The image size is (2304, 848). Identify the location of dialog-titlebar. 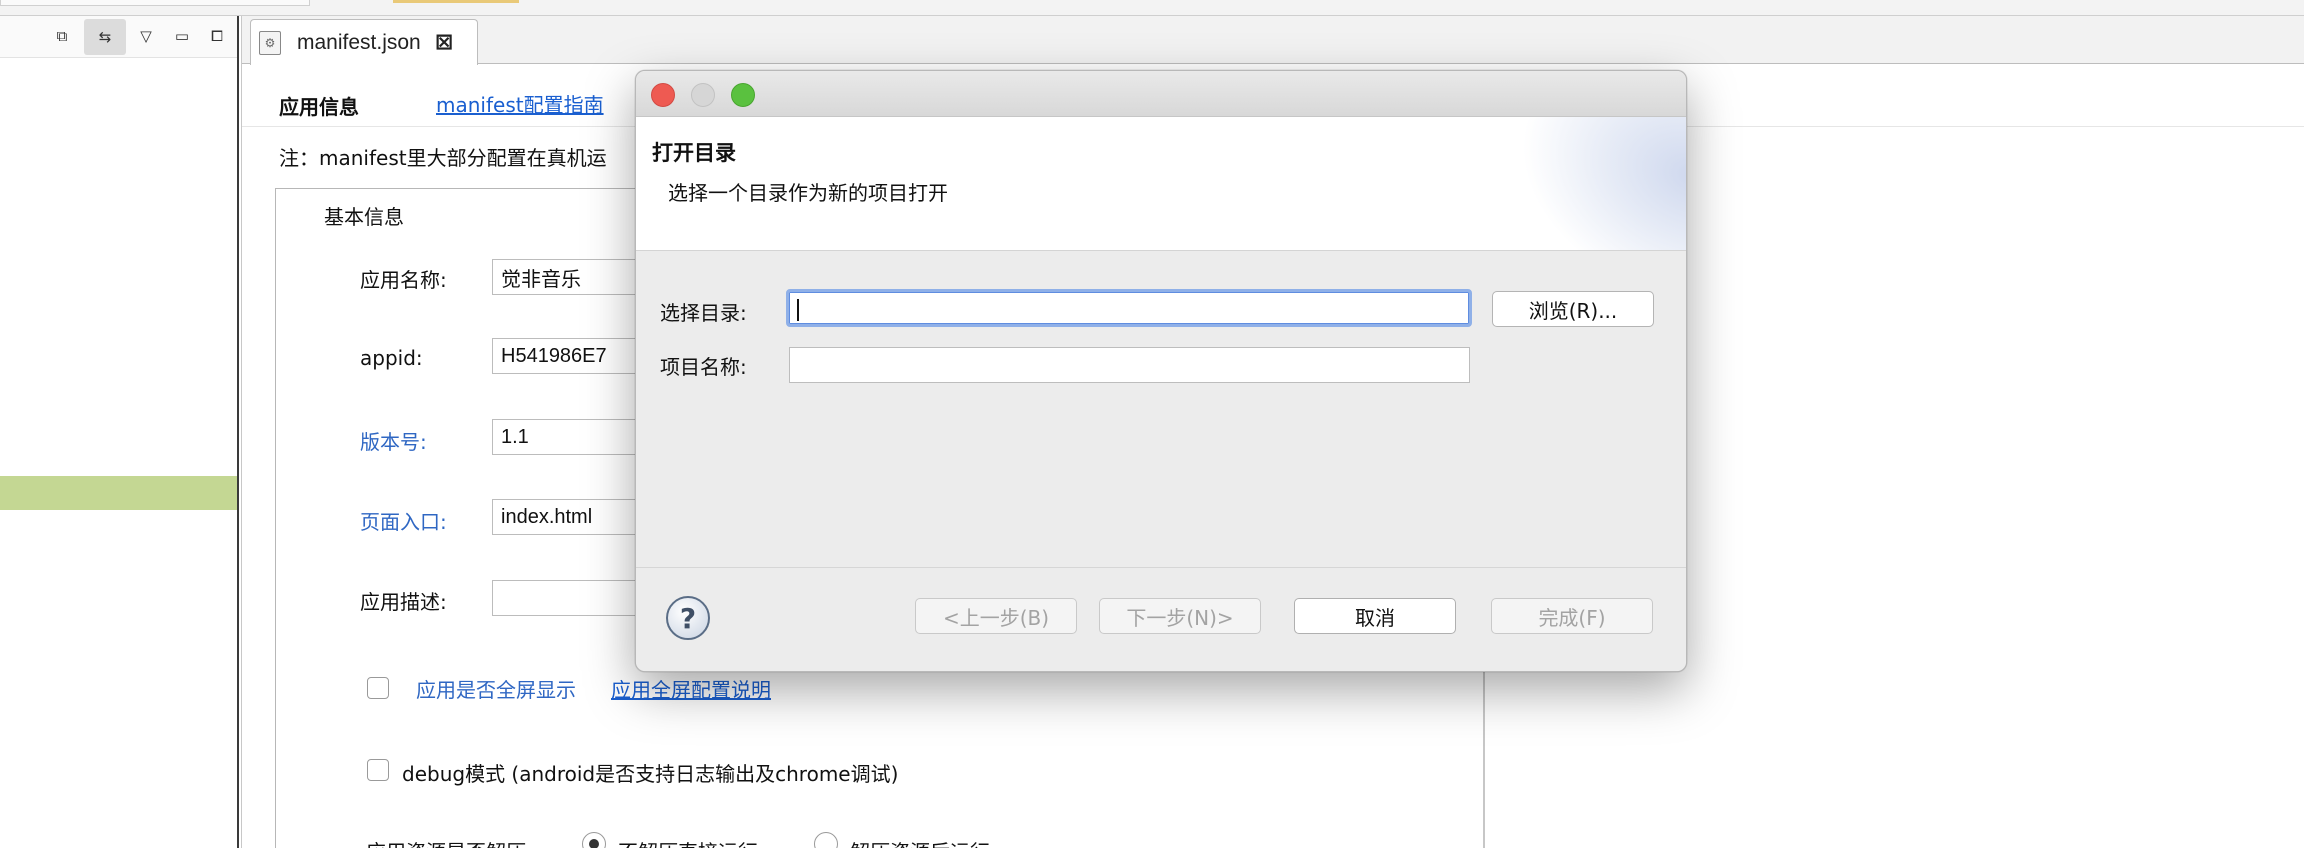
(1161, 94).